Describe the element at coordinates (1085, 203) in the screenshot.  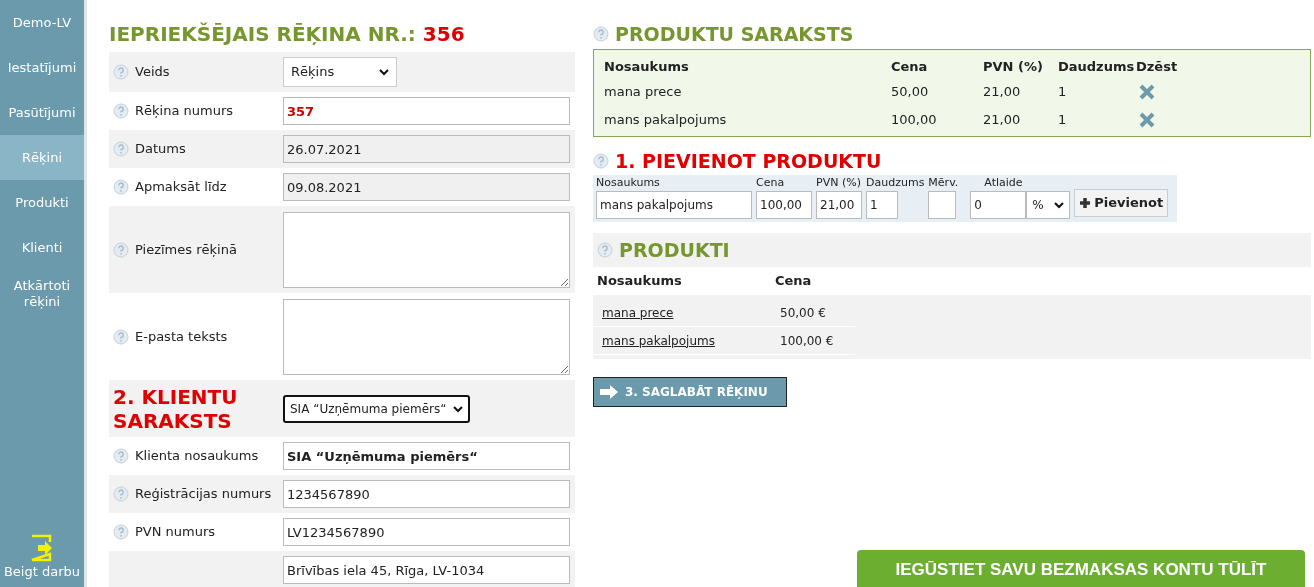
I see `plus-icon` at that location.